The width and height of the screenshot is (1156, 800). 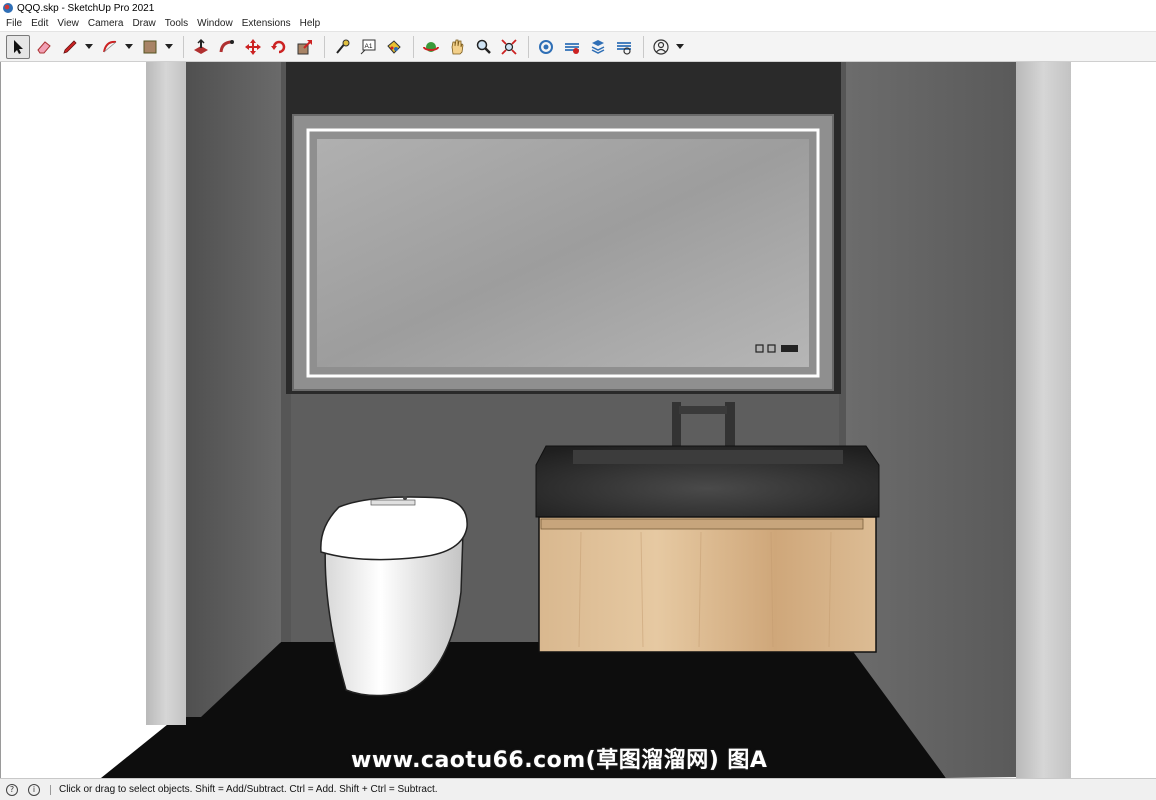 I want to click on account-button, so click(x=661, y=47).